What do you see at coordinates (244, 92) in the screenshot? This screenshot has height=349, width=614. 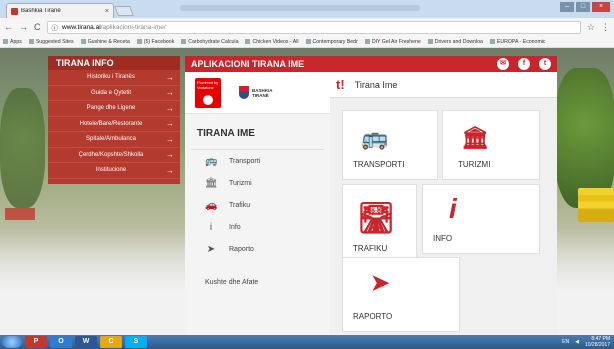 I see `crest-icon` at bounding box center [244, 92].